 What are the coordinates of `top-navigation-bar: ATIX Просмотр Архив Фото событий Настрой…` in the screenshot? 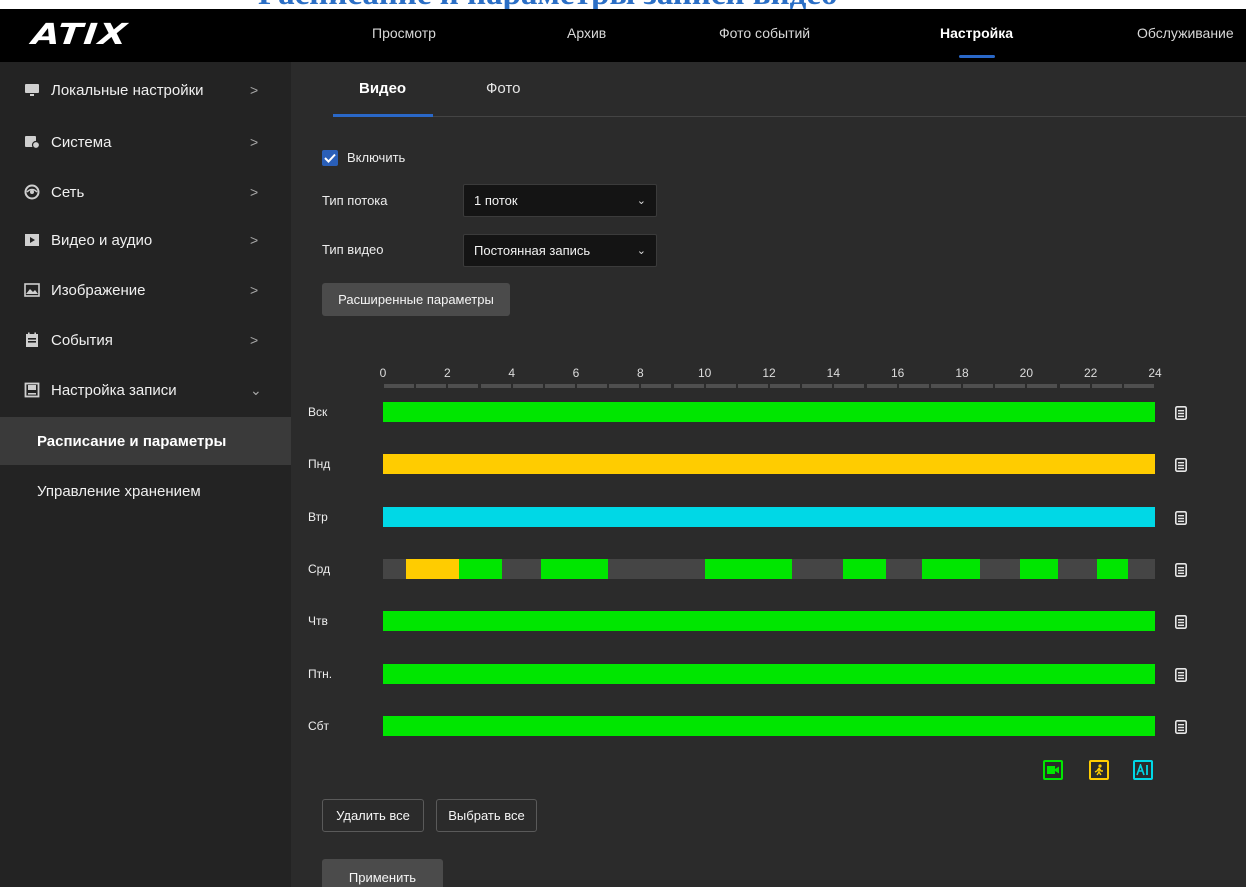 It's located at (623, 35).